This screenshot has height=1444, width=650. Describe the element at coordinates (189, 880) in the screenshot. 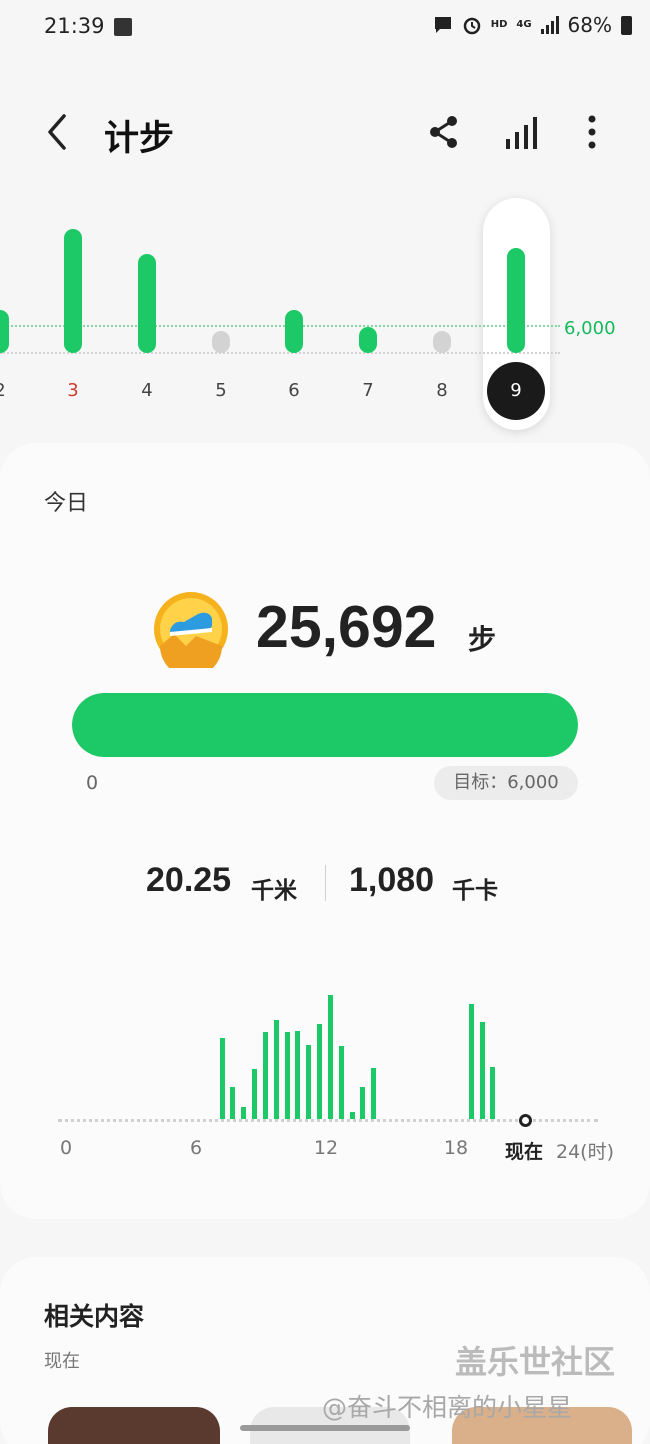

I see `distance-value: 20.25` at that location.